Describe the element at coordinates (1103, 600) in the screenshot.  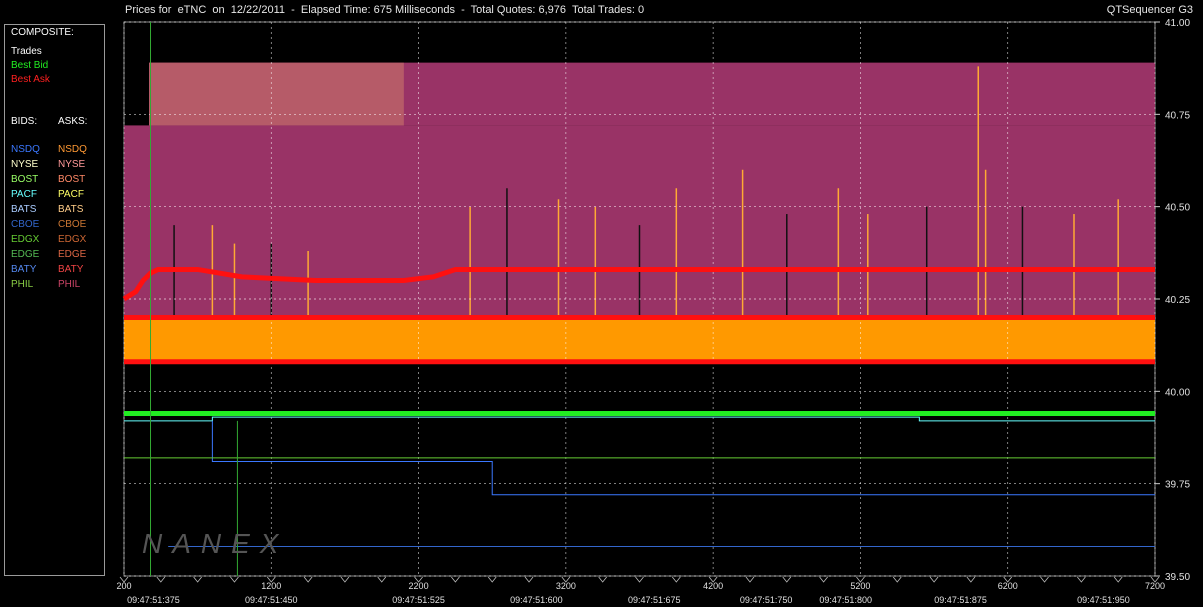
I see `time-label: 09:47:51:950` at that location.